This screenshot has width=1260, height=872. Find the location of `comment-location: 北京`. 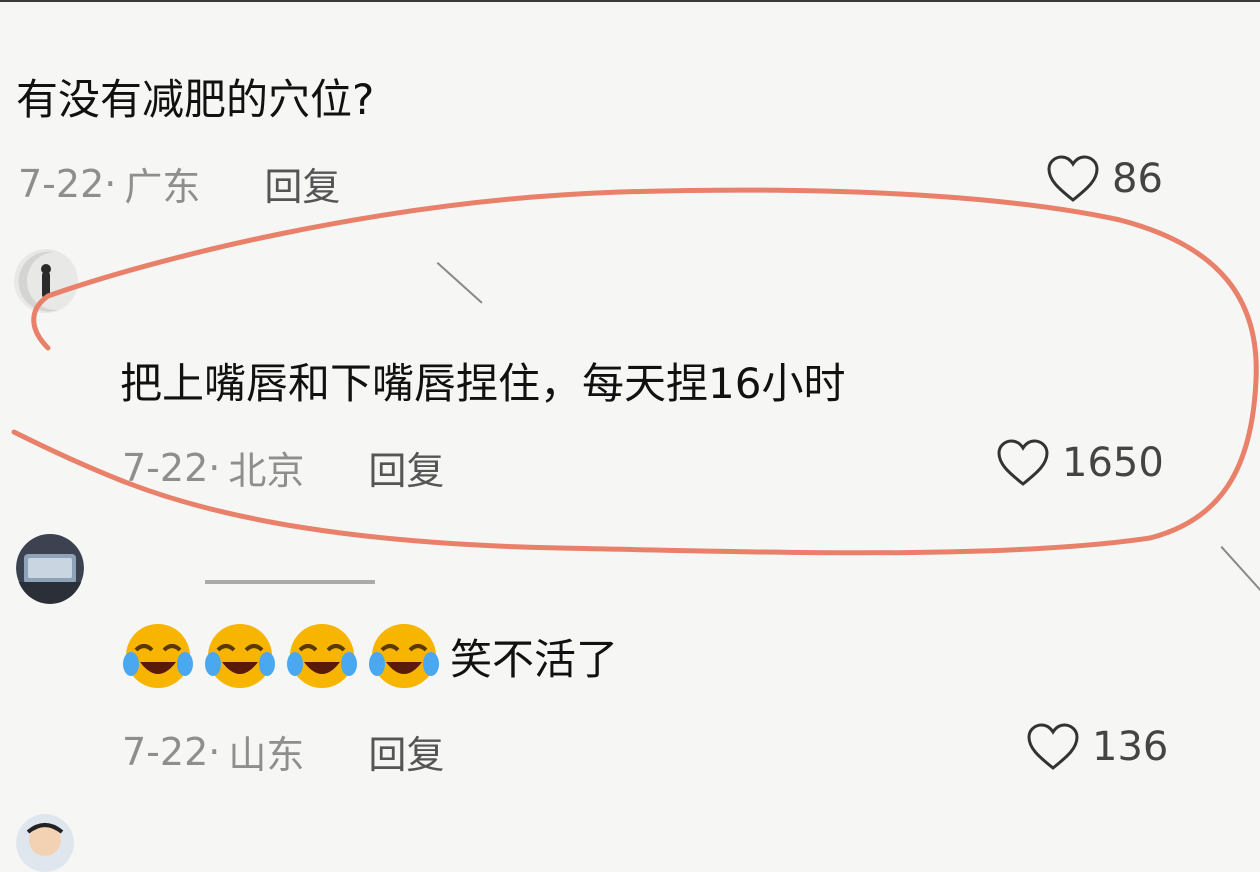

comment-location: 北京 is located at coordinates (266, 471).